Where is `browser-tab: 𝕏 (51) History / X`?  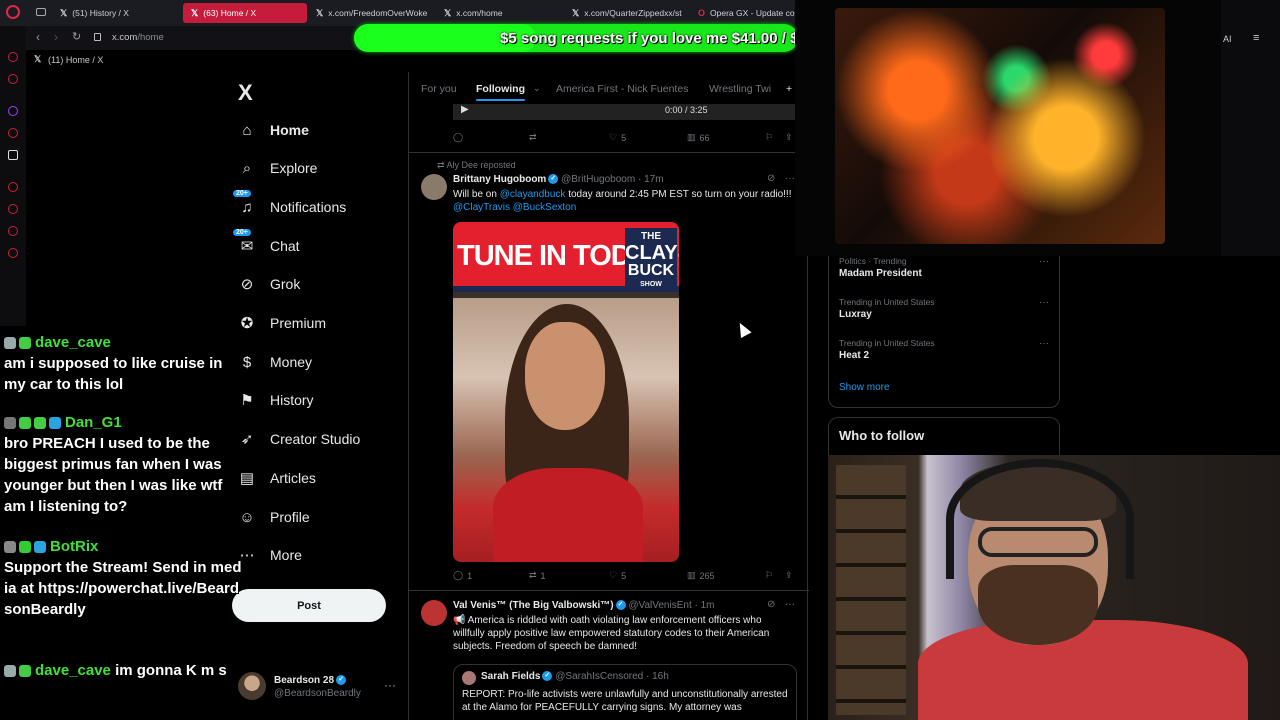
browser-tab: 𝕏 (51) History / X is located at coordinates (117, 13).